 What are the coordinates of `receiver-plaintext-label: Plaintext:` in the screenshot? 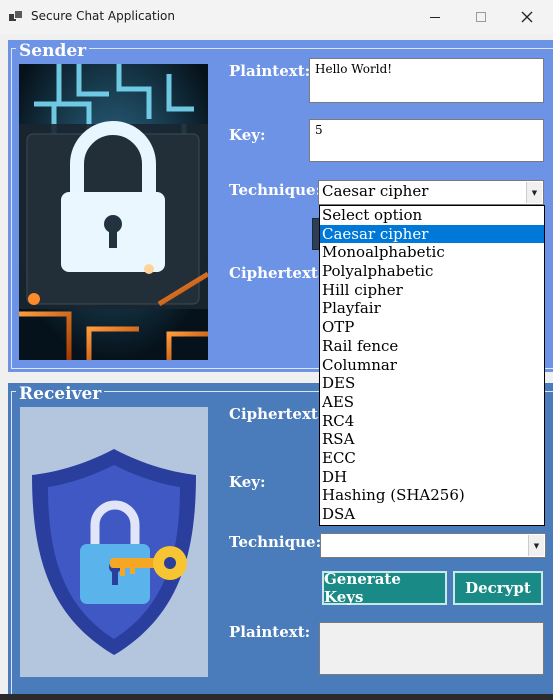 It's located at (270, 632).